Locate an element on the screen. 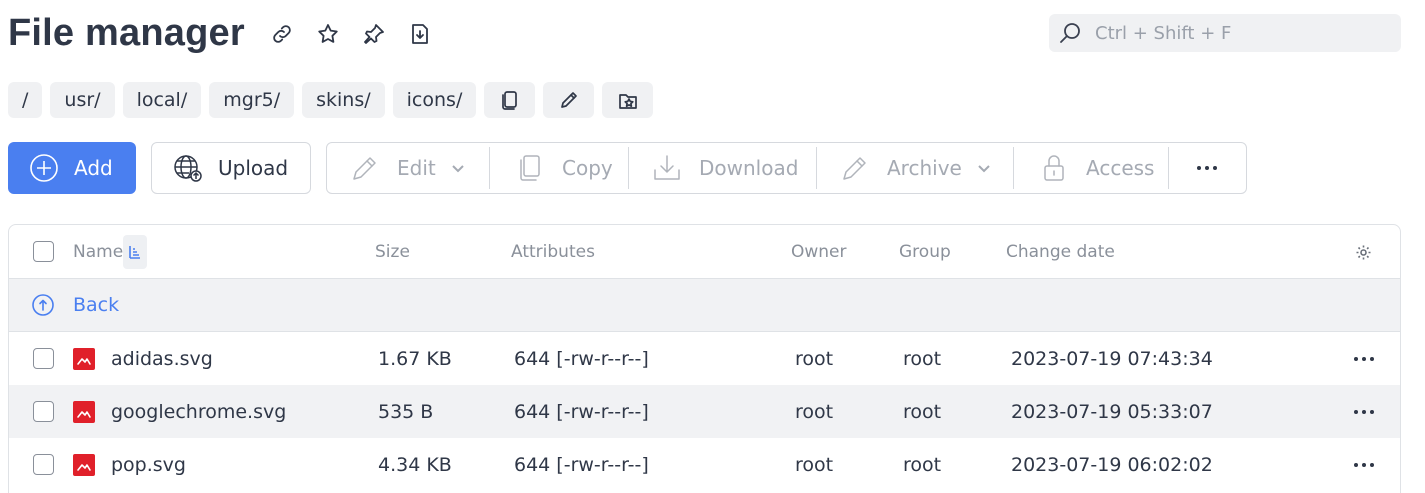 This screenshot has width=1425, height=493. copy-path-button is located at coordinates (510, 100).